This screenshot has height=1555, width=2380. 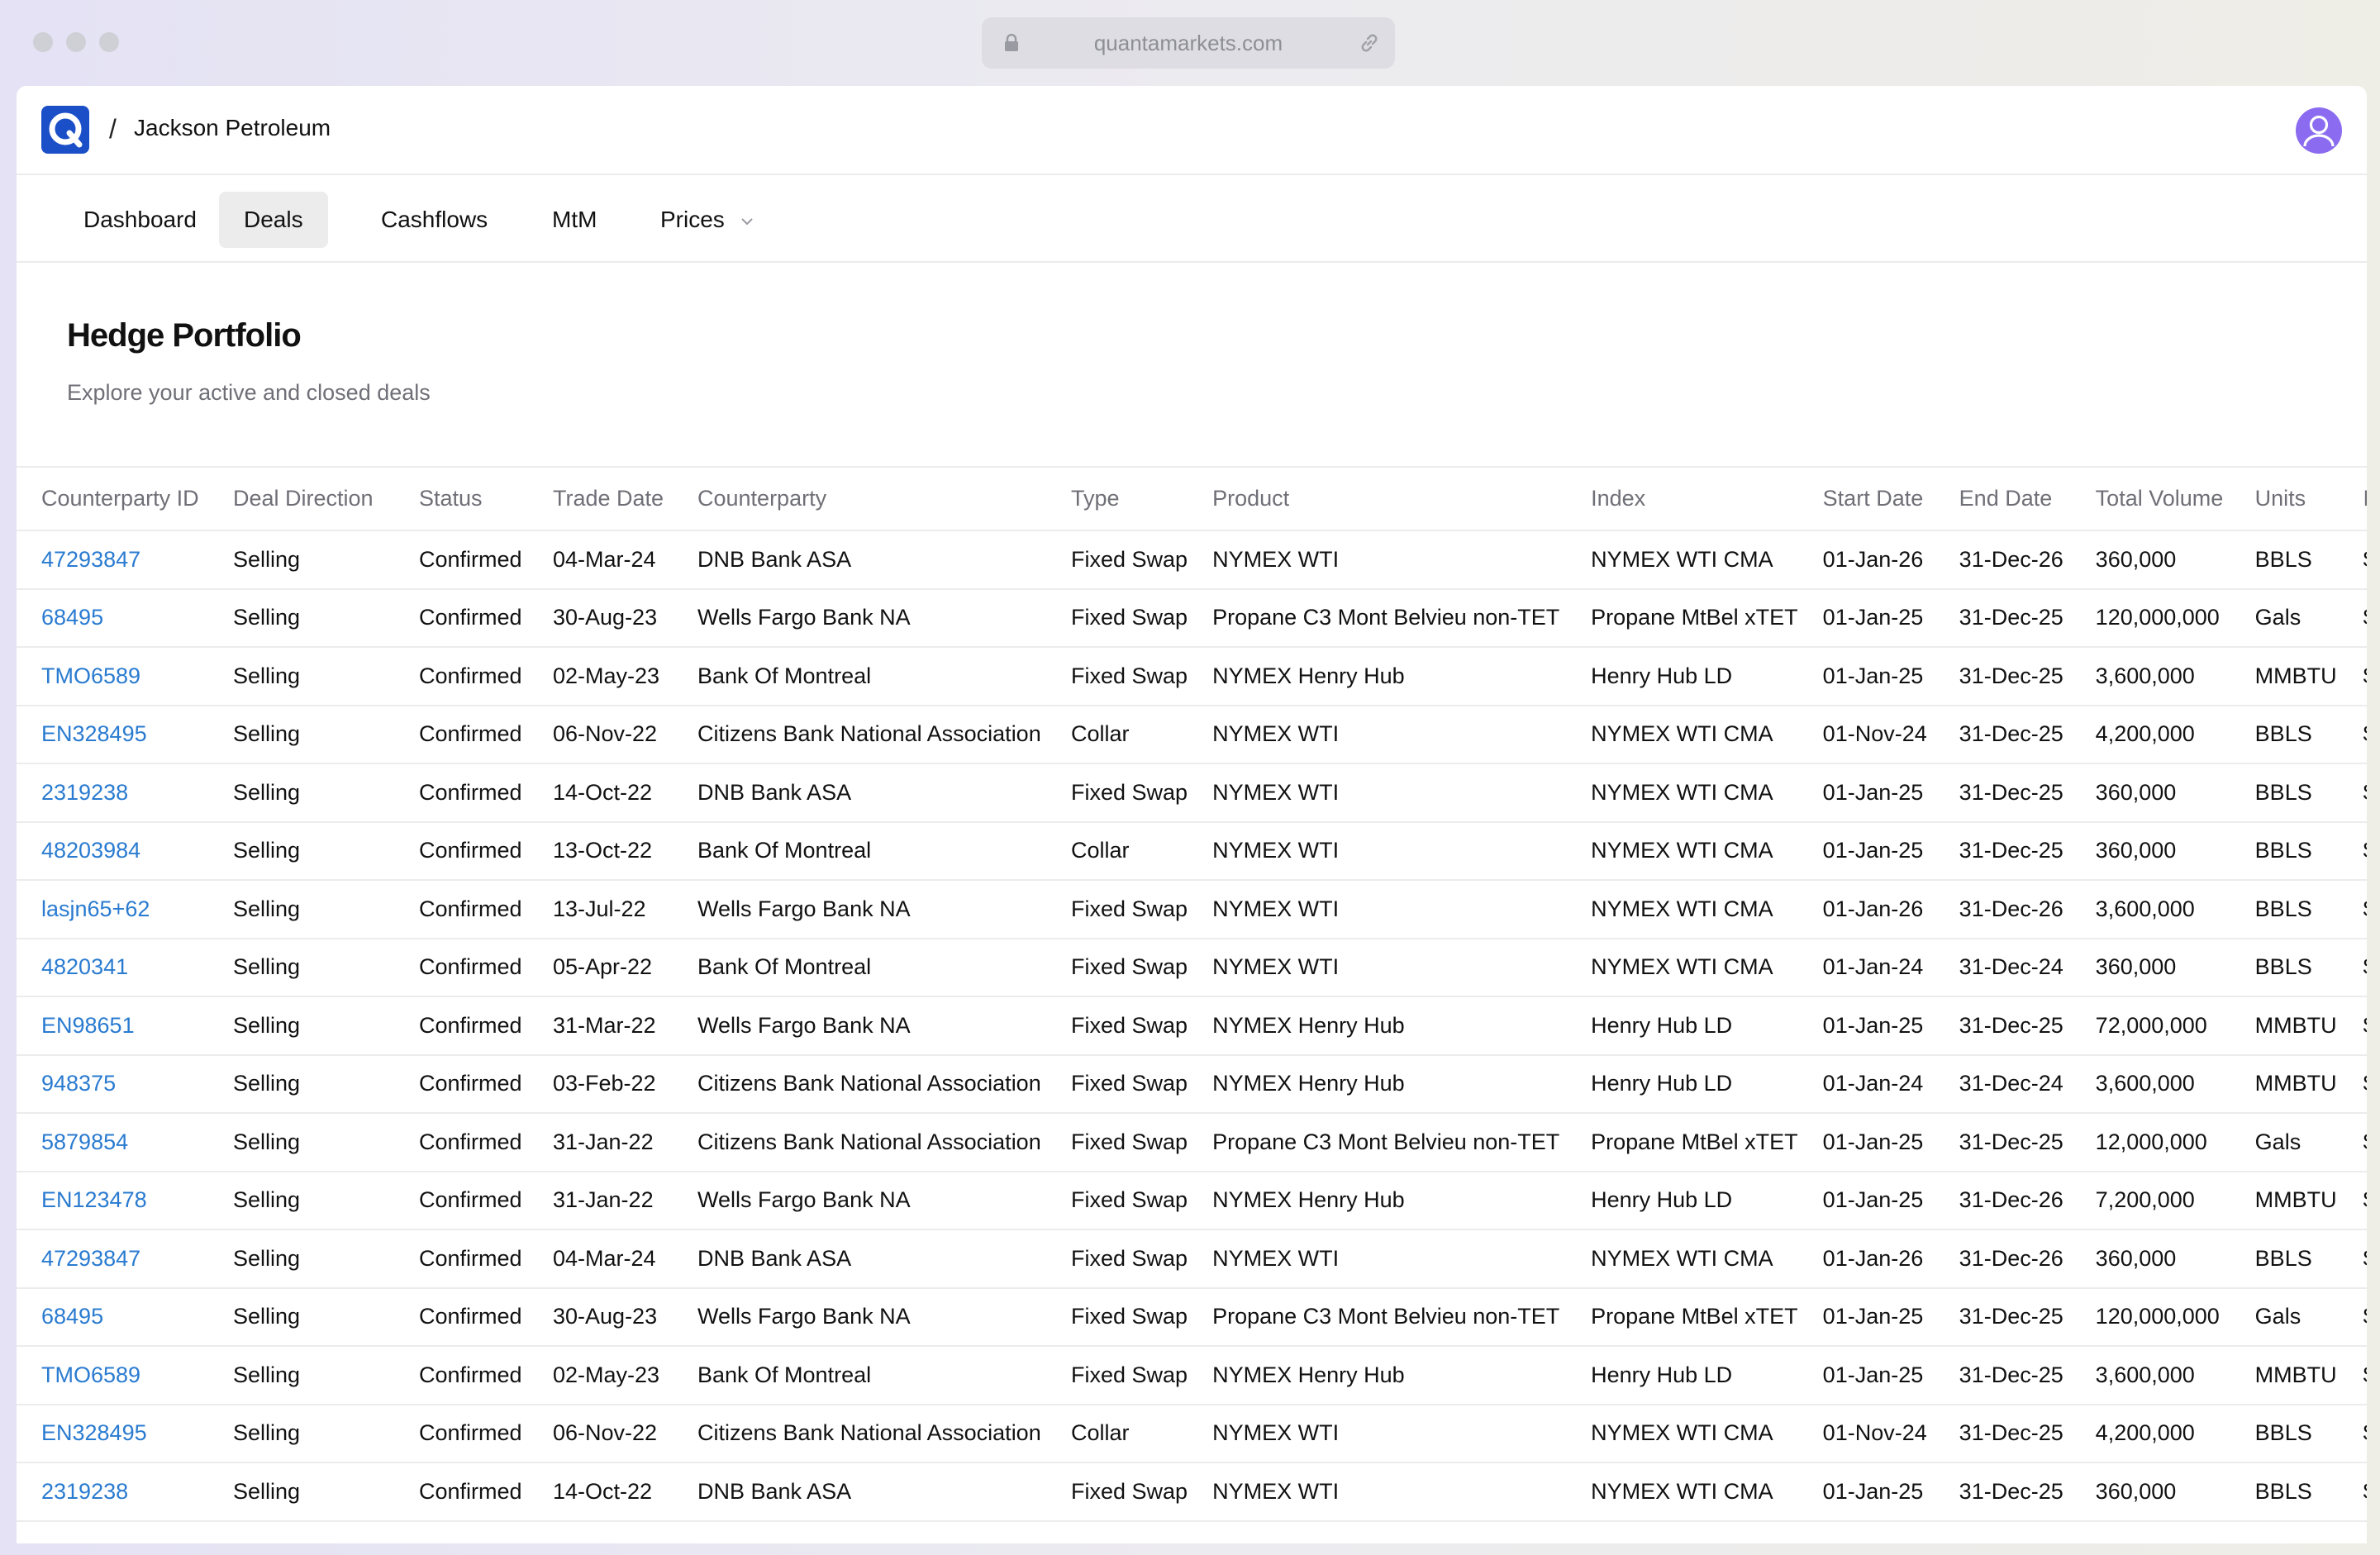 What do you see at coordinates (249, 392) in the screenshot?
I see `page-subtitle: Explore your active and closed deals` at bounding box center [249, 392].